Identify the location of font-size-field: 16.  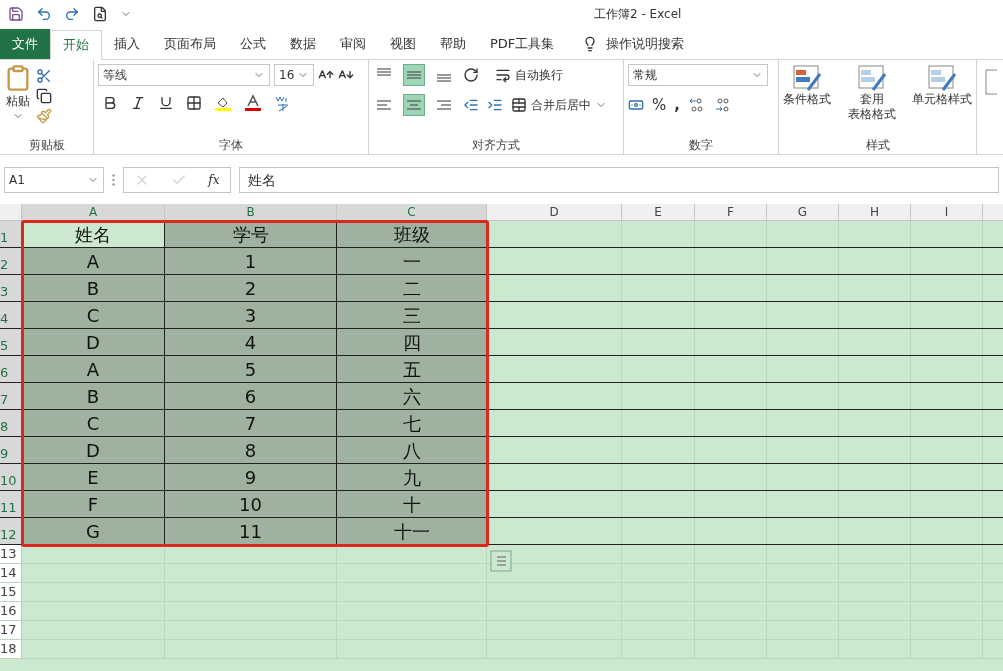
(294, 75).